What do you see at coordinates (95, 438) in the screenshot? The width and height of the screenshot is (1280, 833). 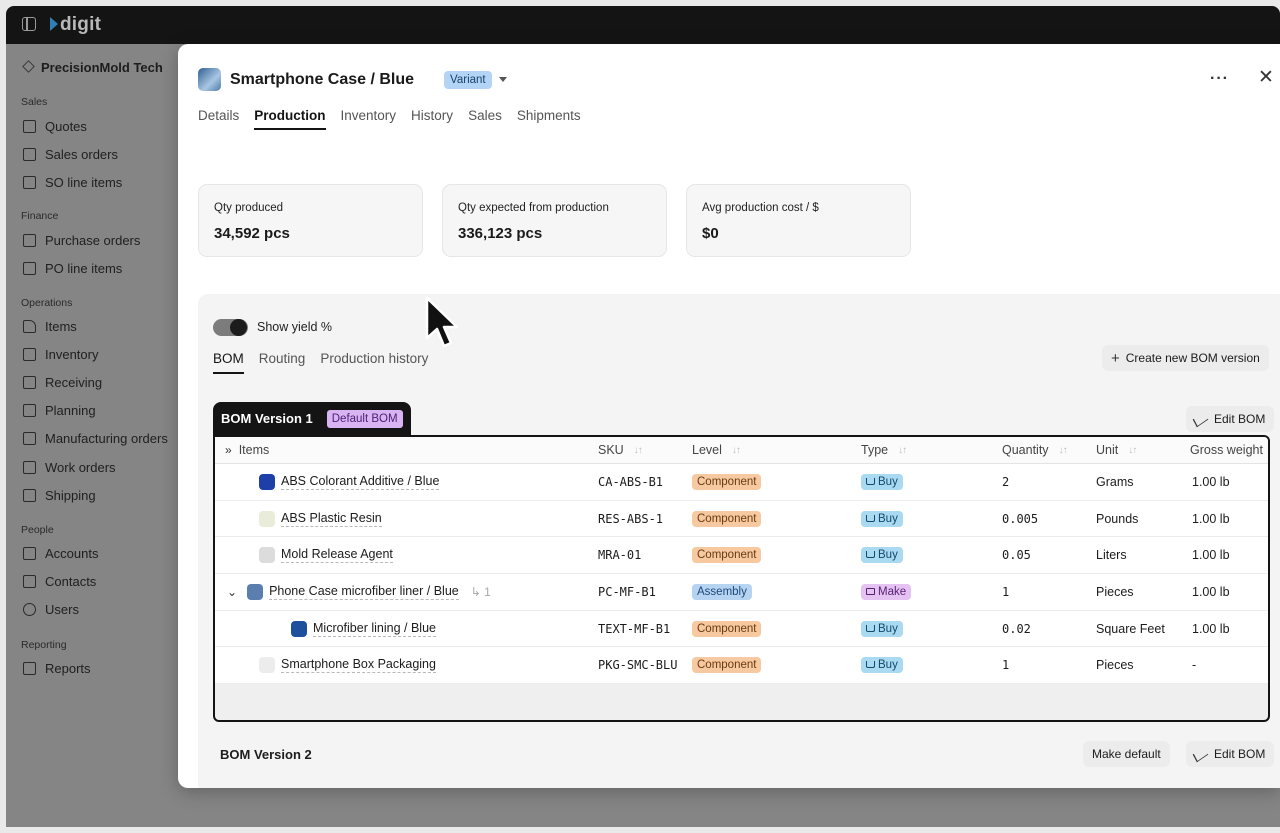 I see `sidebar-item-manufacturing-orders: Manufacturing orders` at bounding box center [95, 438].